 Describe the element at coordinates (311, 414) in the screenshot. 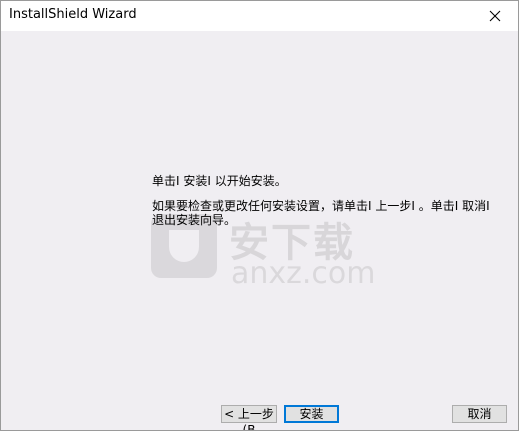

I see `install-button: 安装` at that location.